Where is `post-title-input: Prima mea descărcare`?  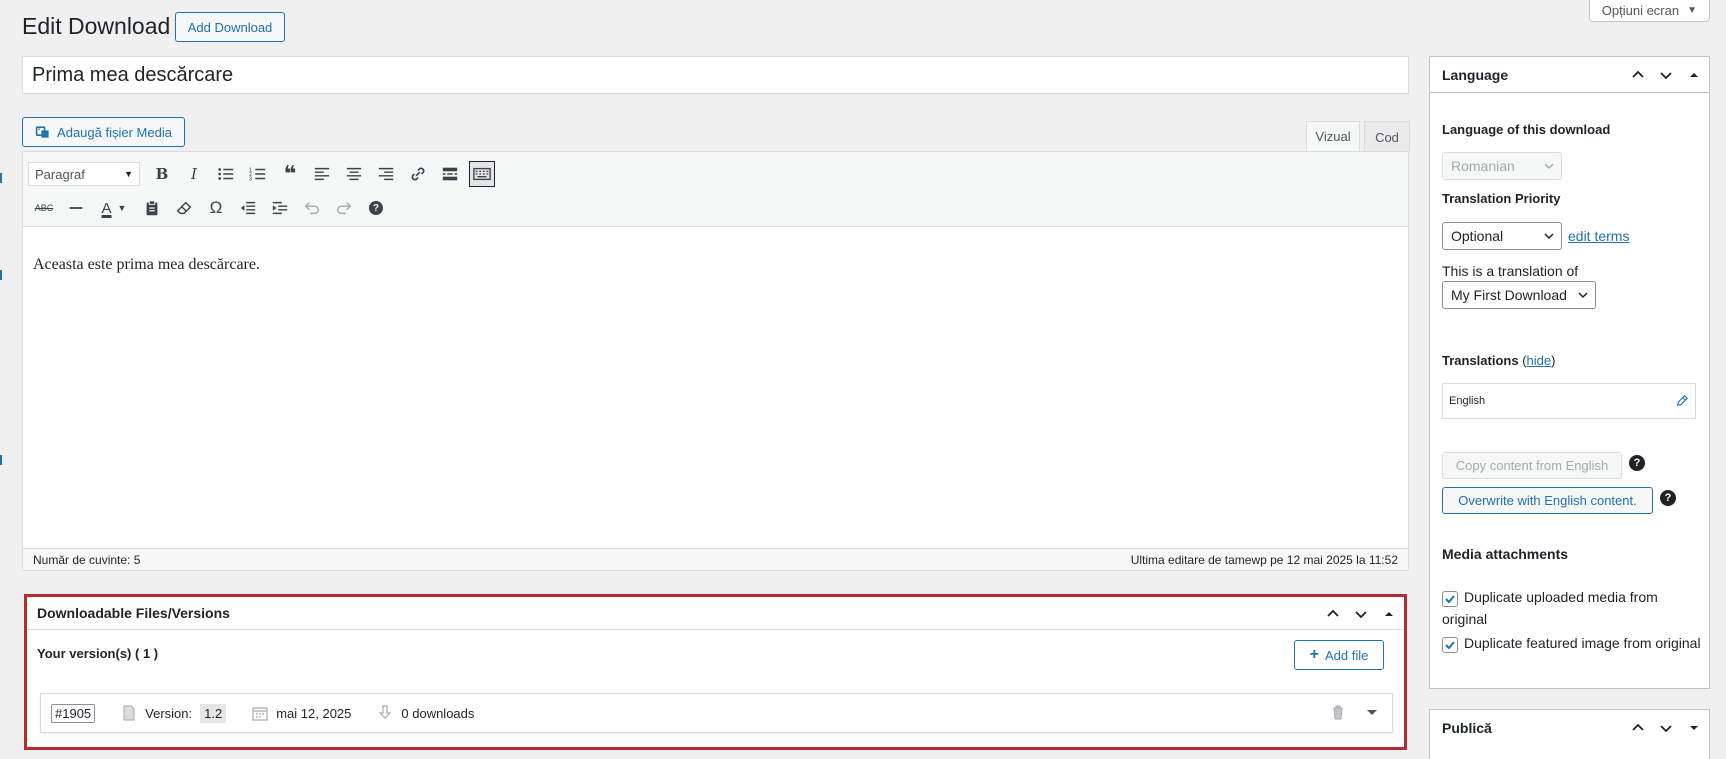 post-title-input: Prima mea descărcare is located at coordinates (715, 75).